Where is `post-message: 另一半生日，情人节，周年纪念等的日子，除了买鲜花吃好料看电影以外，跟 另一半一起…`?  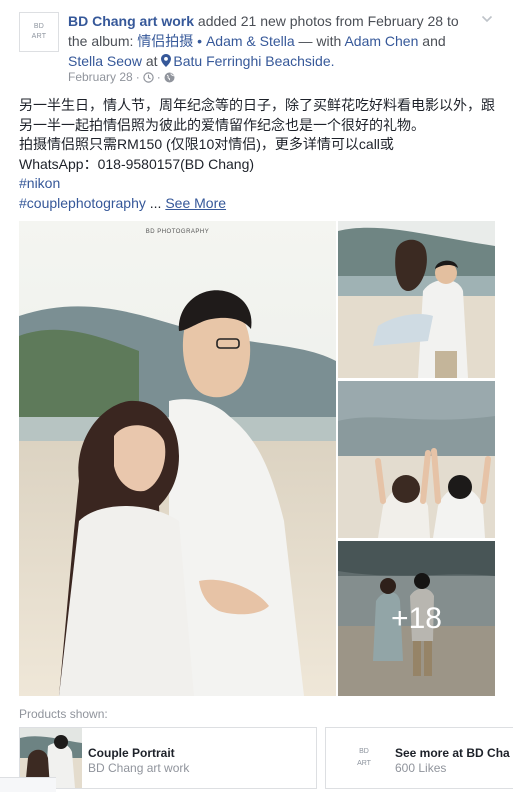 post-message: 另一半生日，情人节，周年纪念等的日子，除了买鲜花吃好料看电影以外，跟 另一半一起… is located at coordinates (259, 154).